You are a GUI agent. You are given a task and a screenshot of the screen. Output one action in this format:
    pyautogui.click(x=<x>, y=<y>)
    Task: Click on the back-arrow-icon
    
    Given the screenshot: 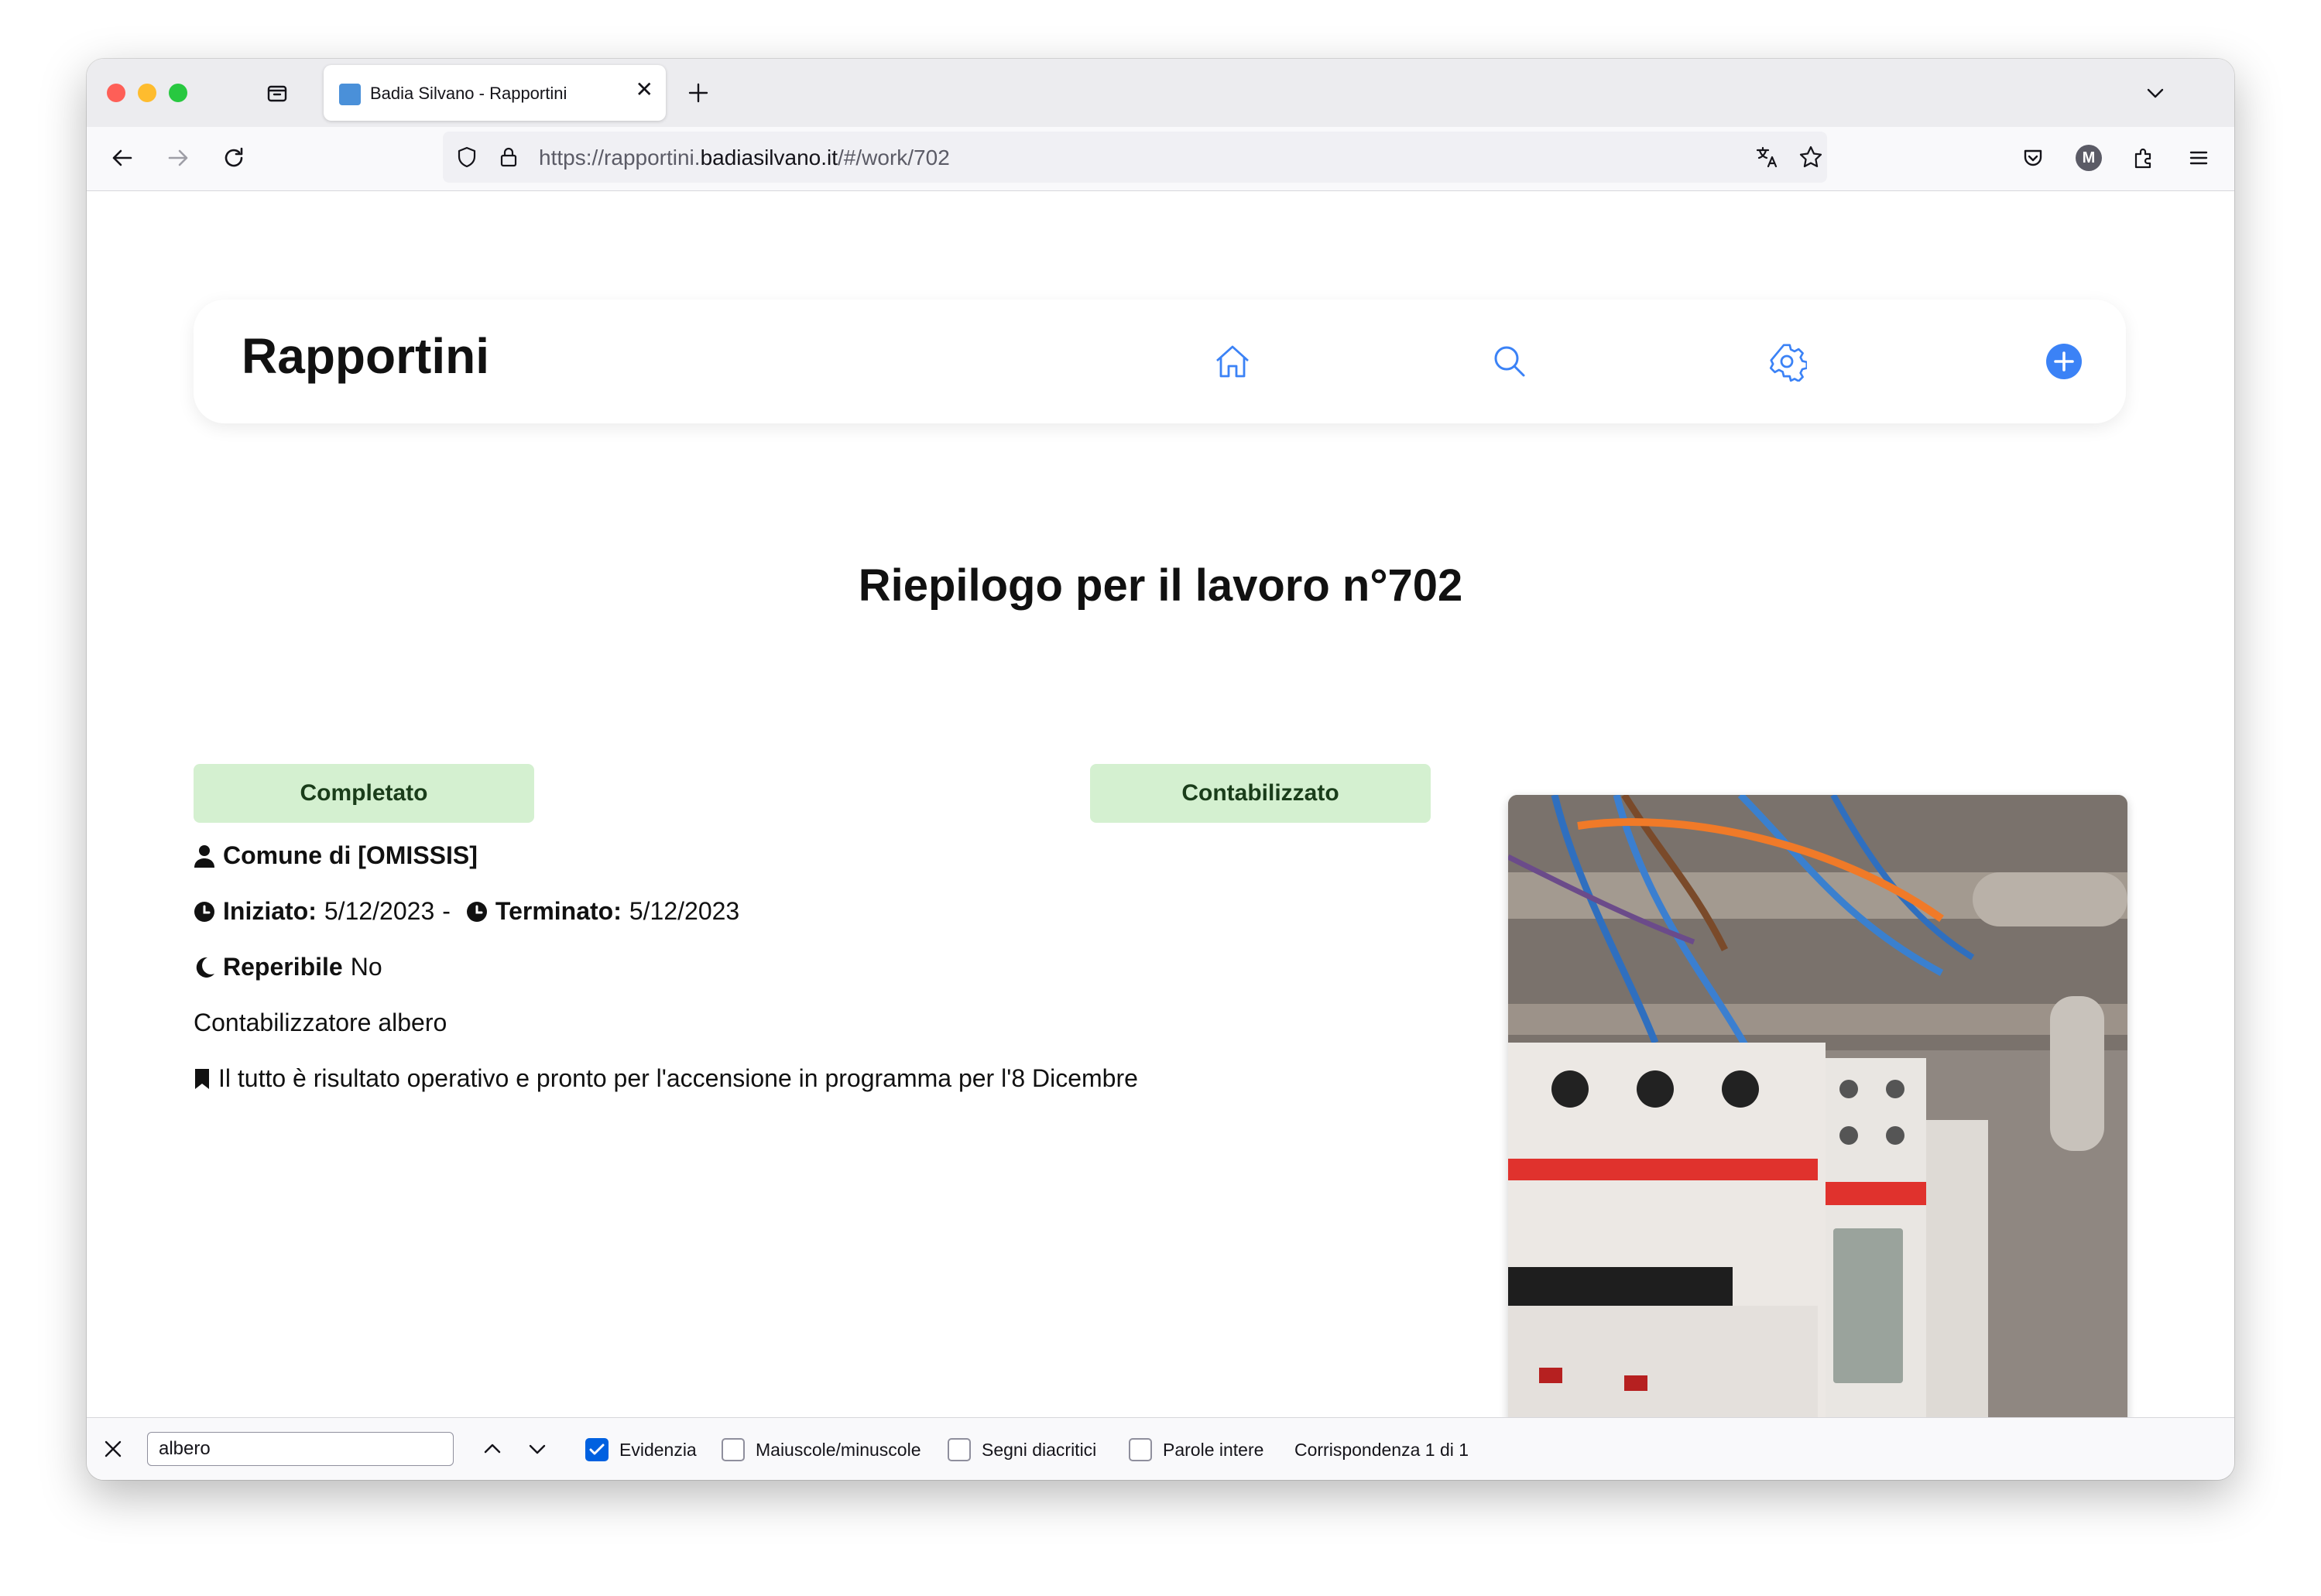 What is the action you would take?
    pyautogui.click(x=122, y=157)
    